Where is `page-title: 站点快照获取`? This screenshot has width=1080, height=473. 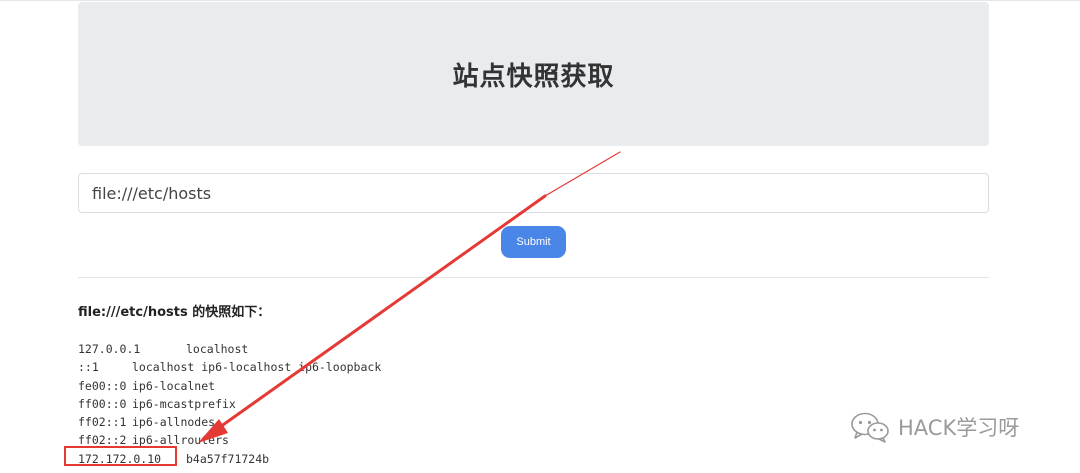 page-title: 站点快照获取 is located at coordinates (533, 76).